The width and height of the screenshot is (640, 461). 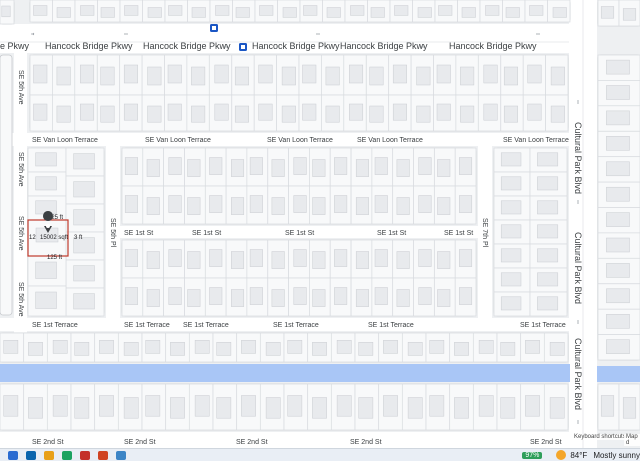 I want to click on parcel-area: 15002 sqft, so click(x=54, y=238).